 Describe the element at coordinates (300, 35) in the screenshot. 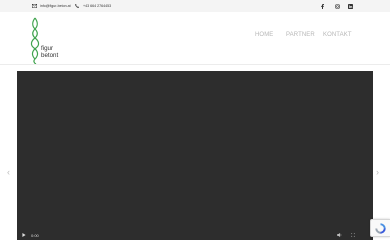

I see `nav-partner: PARTNER` at that location.